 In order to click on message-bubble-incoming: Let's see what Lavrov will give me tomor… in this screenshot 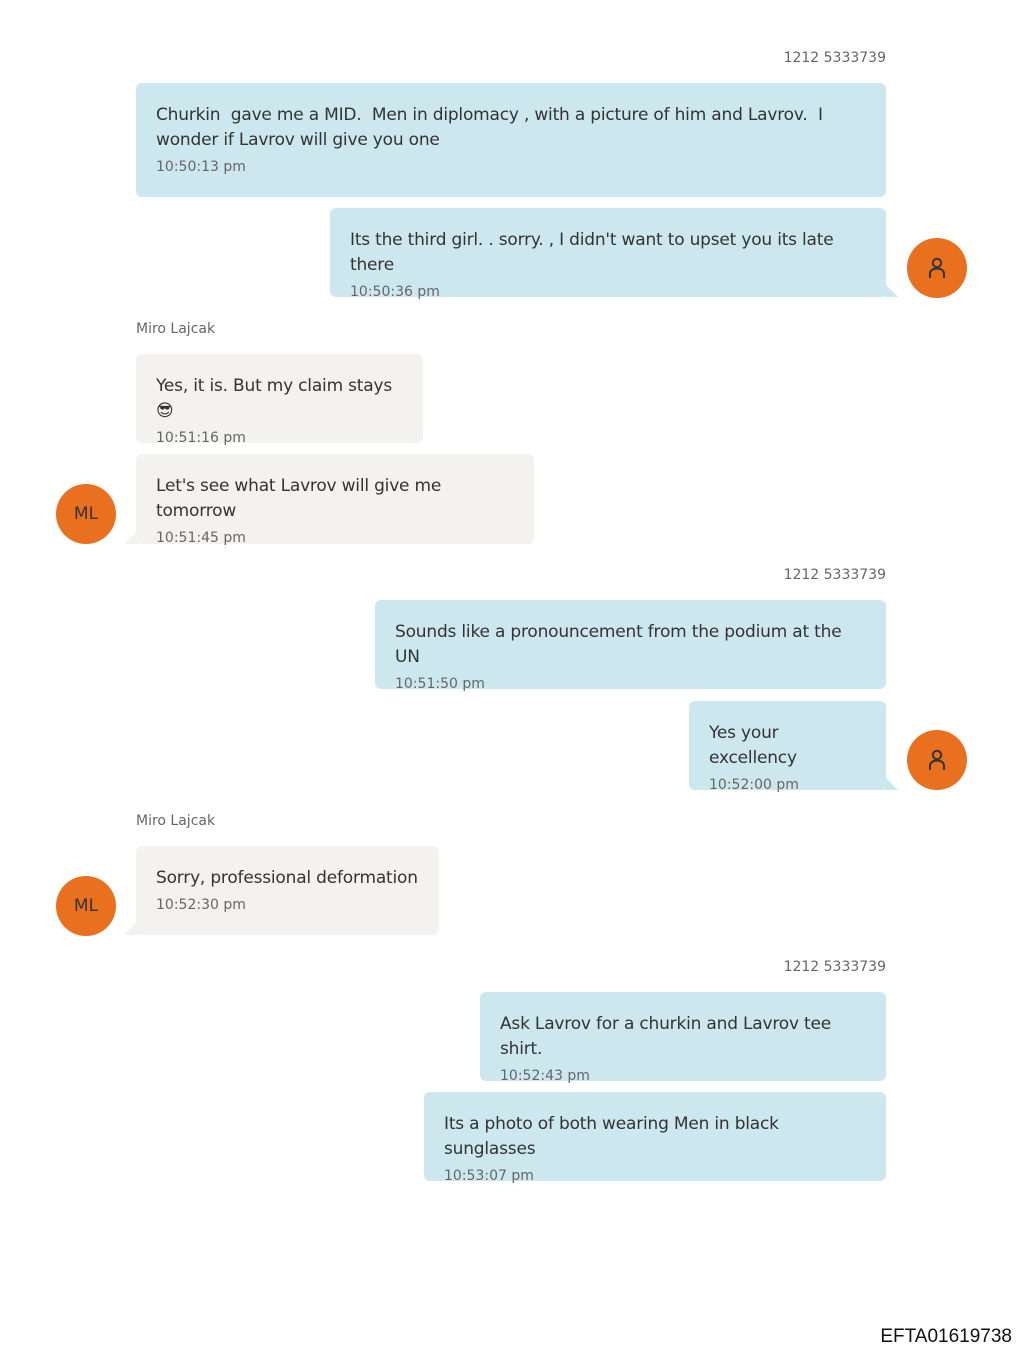, I will do `click(329, 500)`.